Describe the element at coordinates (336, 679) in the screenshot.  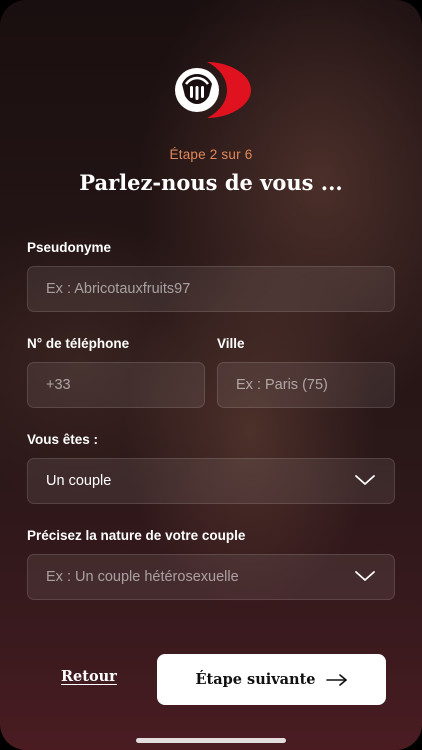
I see `arrow-right-icon` at that location.